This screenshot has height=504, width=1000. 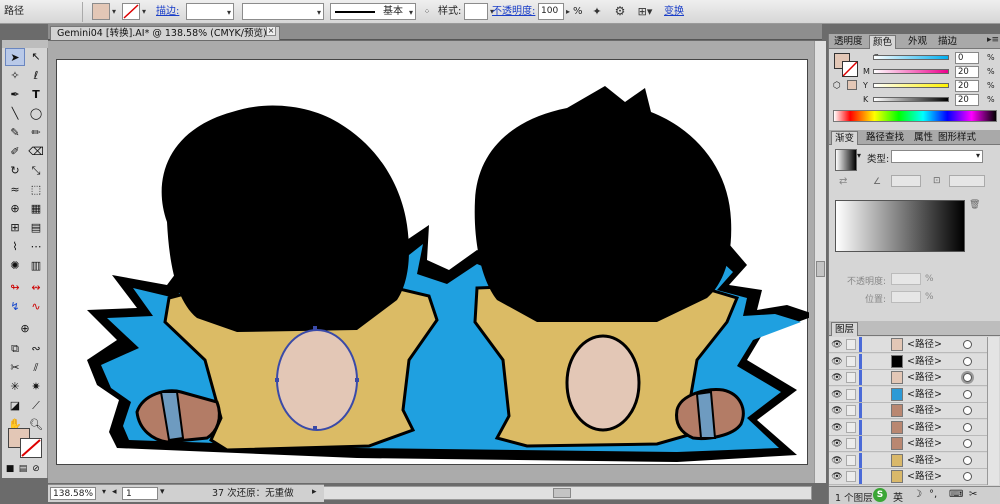 I want to click on knife-tool-icon: ⫽, so click(x=36, y=368).